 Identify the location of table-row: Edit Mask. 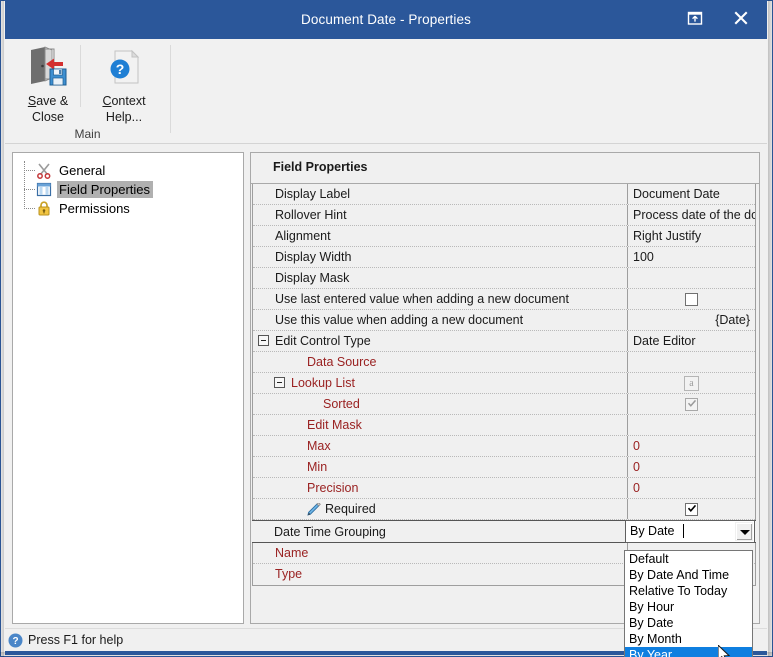
(504, 425).